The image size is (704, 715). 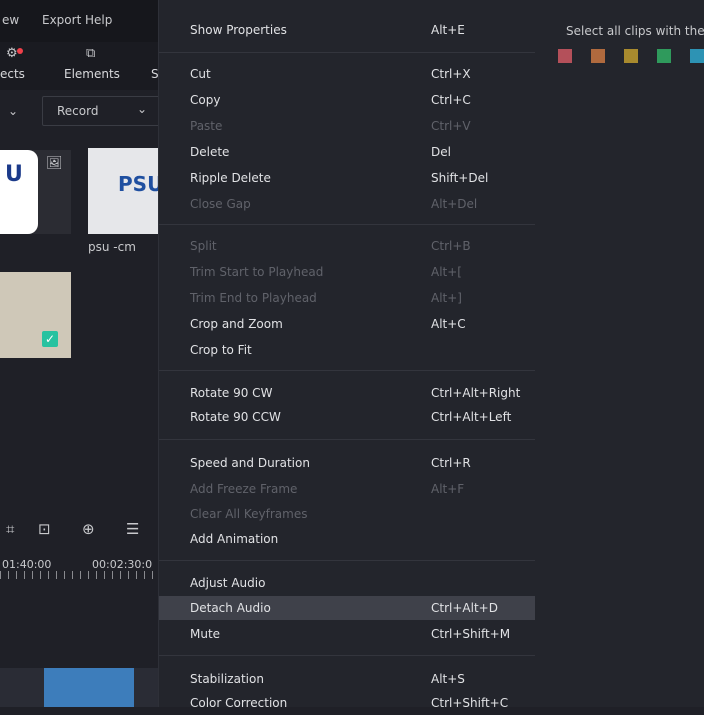 I want to click on media-thumbnail, so click(x=35, y=315).